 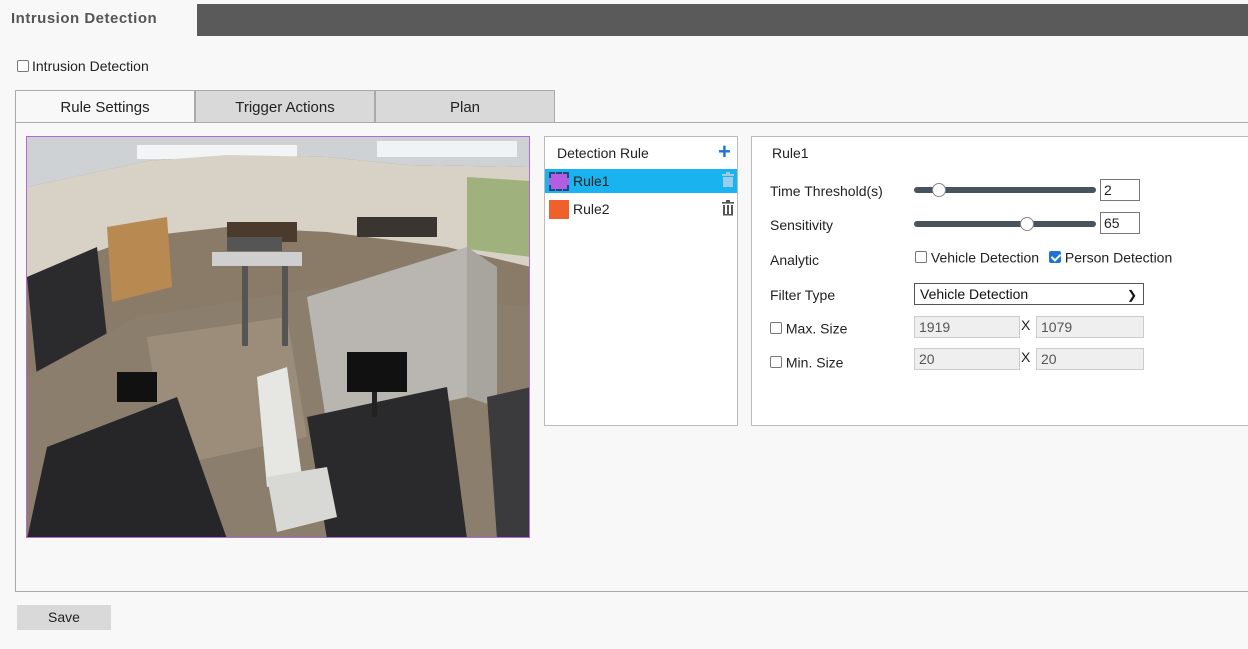 I want to click on person-detection-checkbox, so click(x=1054, y=257).